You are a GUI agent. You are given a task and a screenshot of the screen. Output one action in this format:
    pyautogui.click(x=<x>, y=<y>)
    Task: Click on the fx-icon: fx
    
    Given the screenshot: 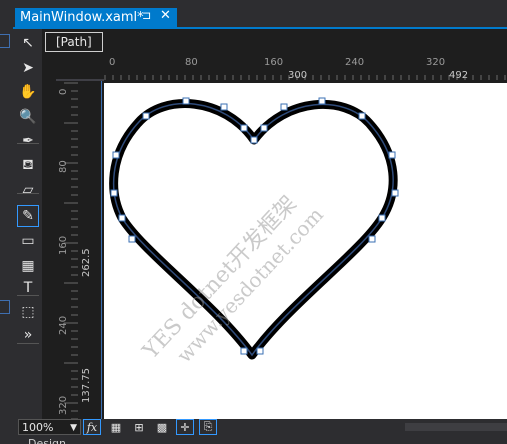 What is the action you would take?
    pyautogui.click(x=92, y=427)
    